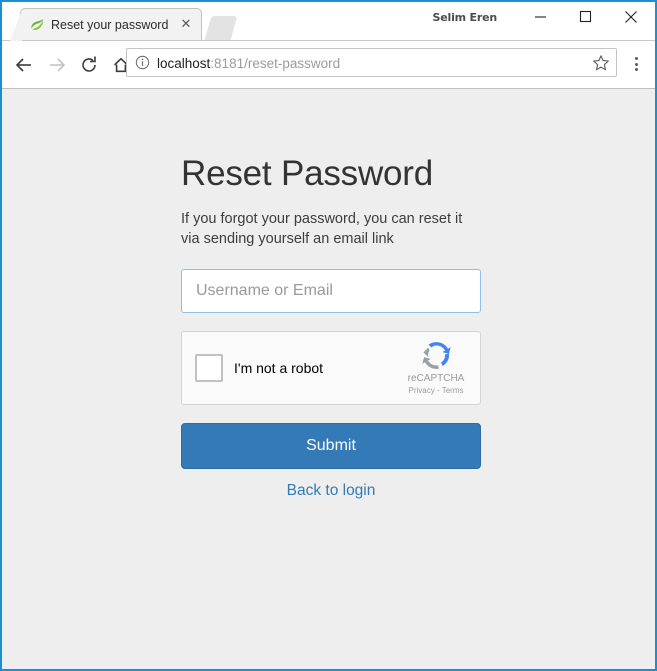  I want to click on submit-button: Submit, so click(331, 446).